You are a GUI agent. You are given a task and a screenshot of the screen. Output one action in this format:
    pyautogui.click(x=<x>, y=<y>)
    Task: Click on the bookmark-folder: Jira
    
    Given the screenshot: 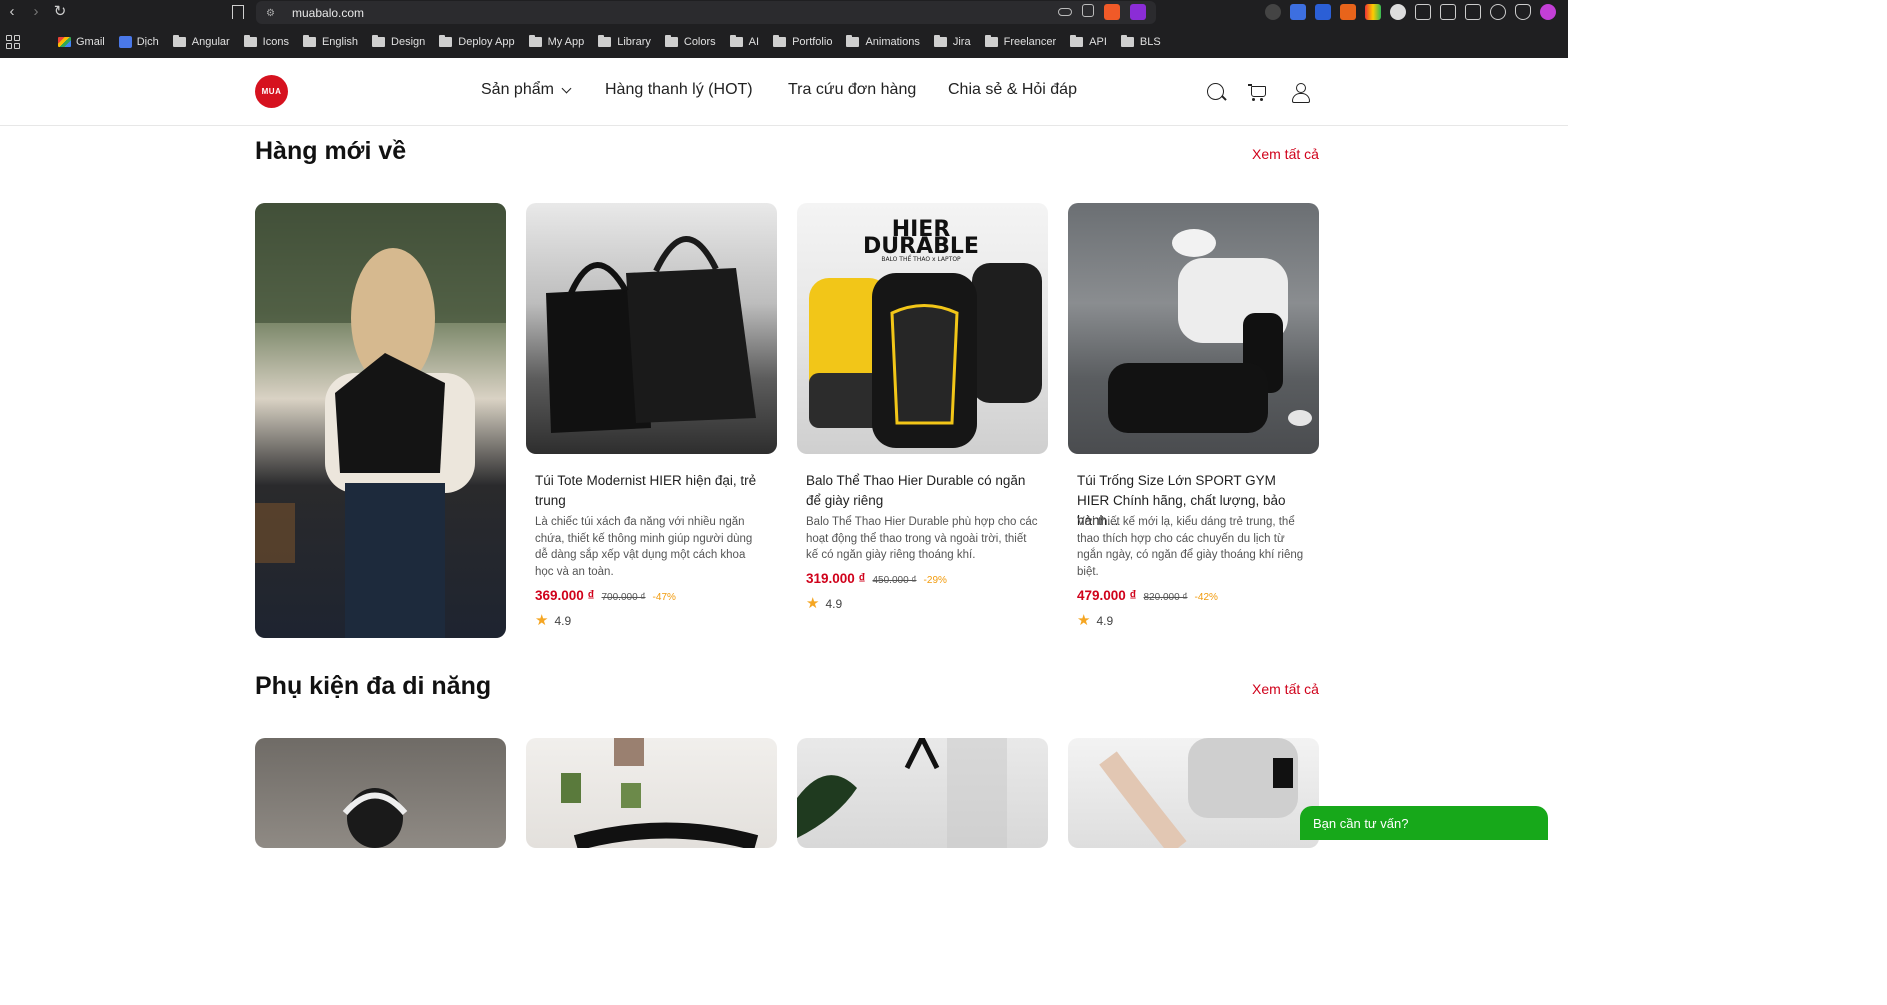 What is the action you would take?
    pyautogui.click(x=952, y=41)
    